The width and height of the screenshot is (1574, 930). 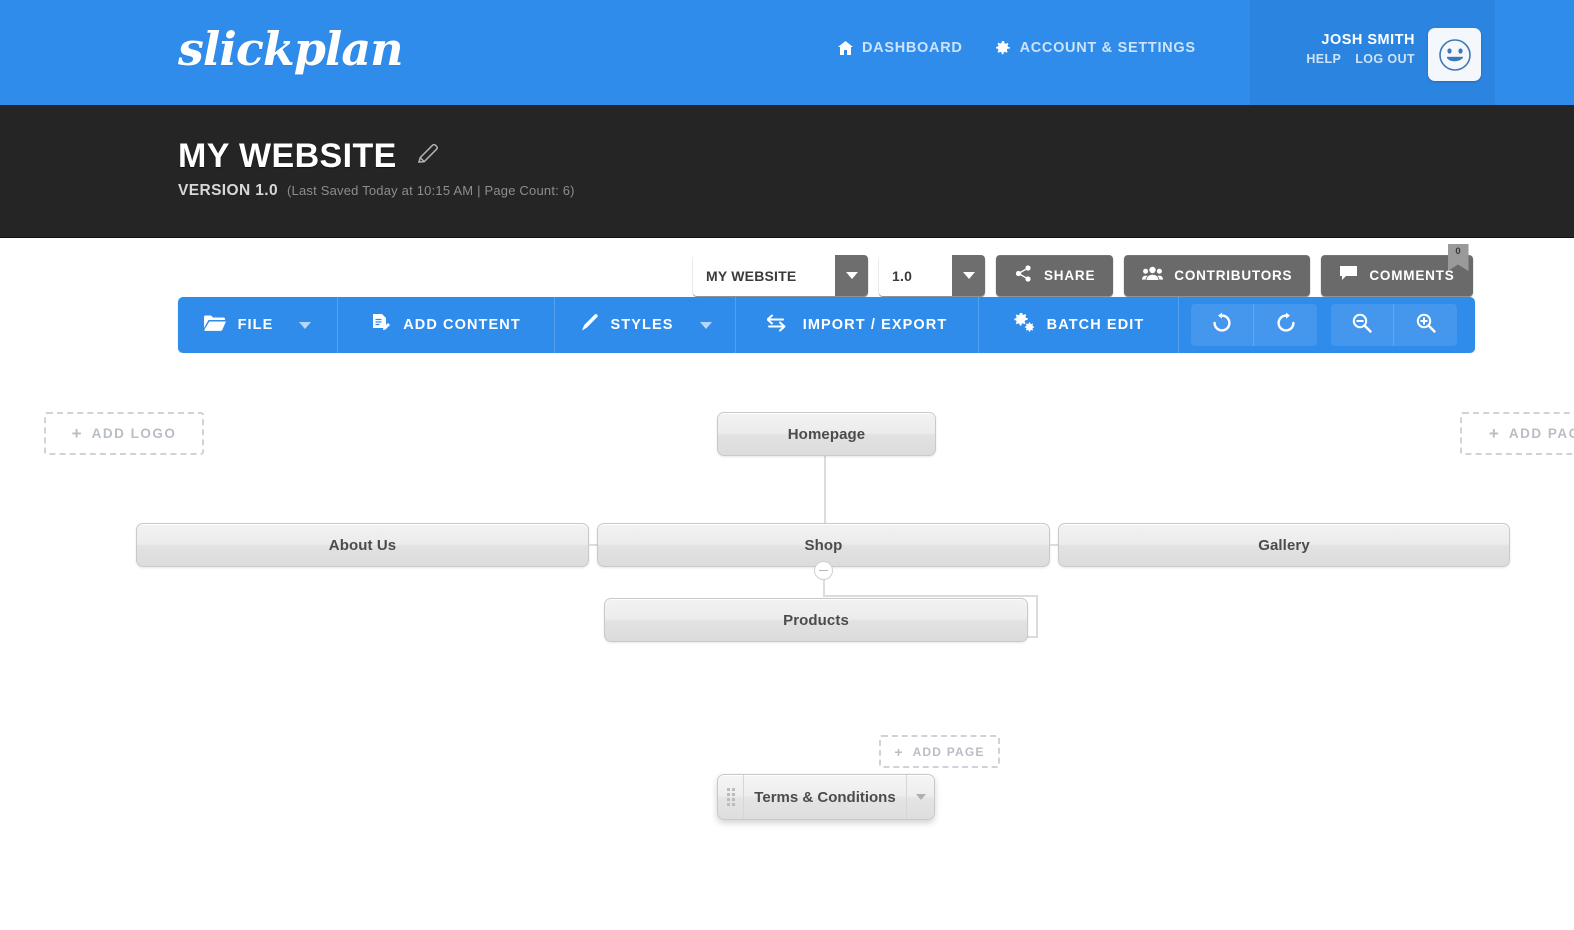 I want to click on add-logo-box: + ADD LOGO, so click(x=124, y=433).